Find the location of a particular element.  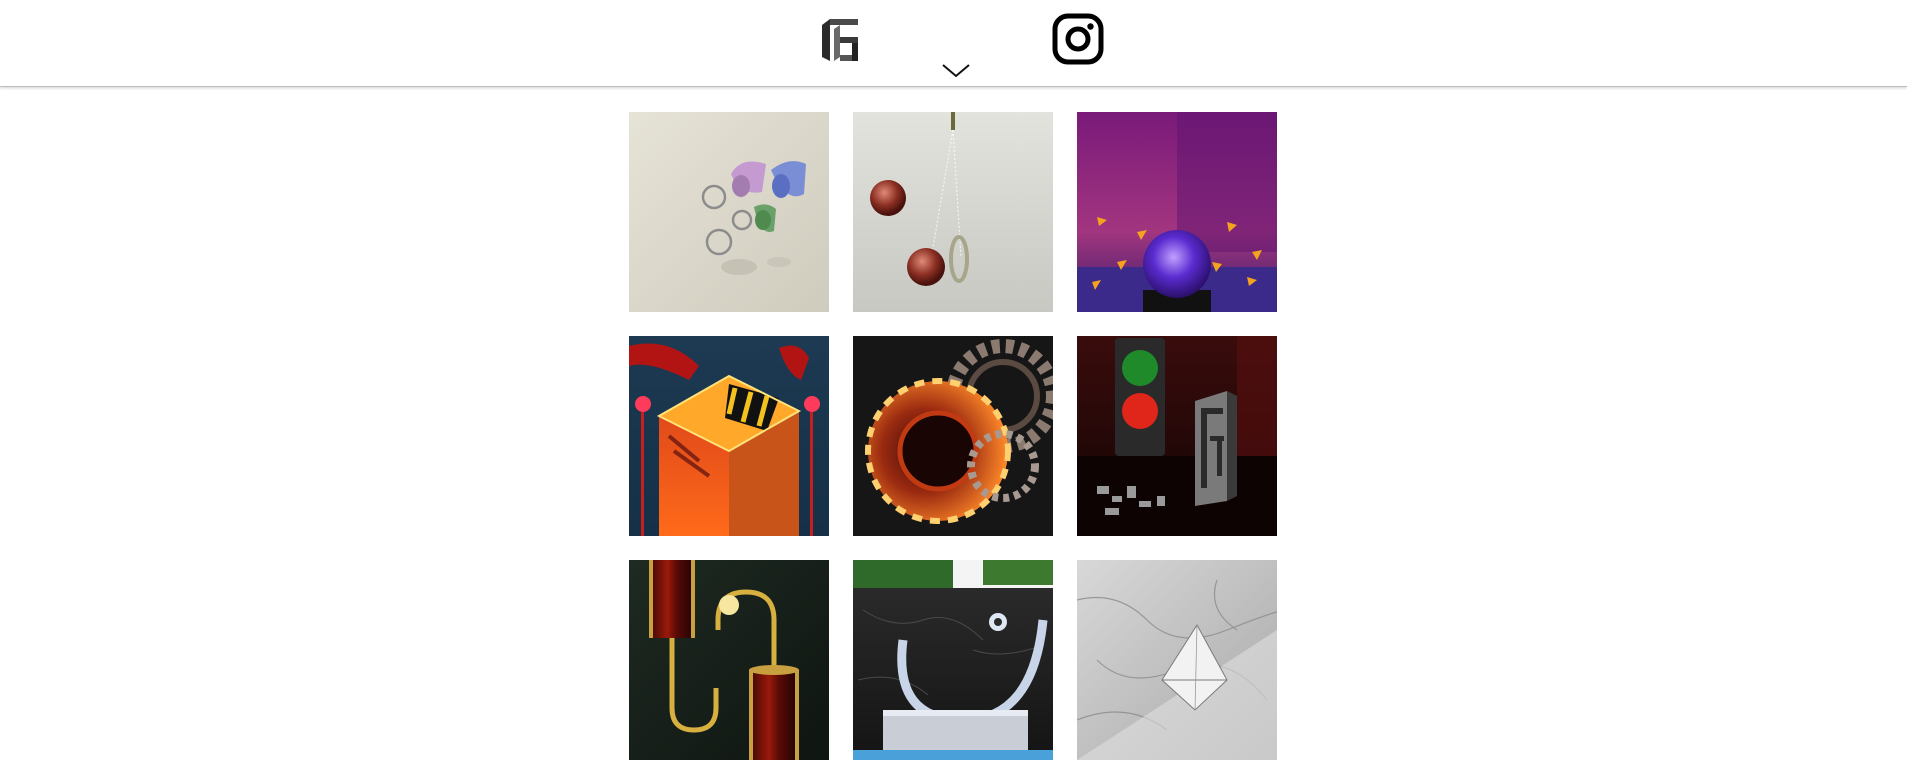

gallery-item-hazard-box is located at coordinates (729, 436).